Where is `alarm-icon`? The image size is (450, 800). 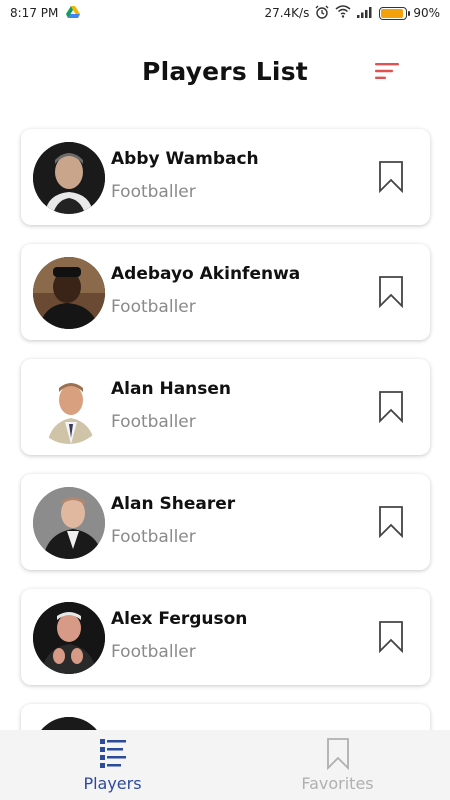
alarm-icon is located at coordinates (322, 13).